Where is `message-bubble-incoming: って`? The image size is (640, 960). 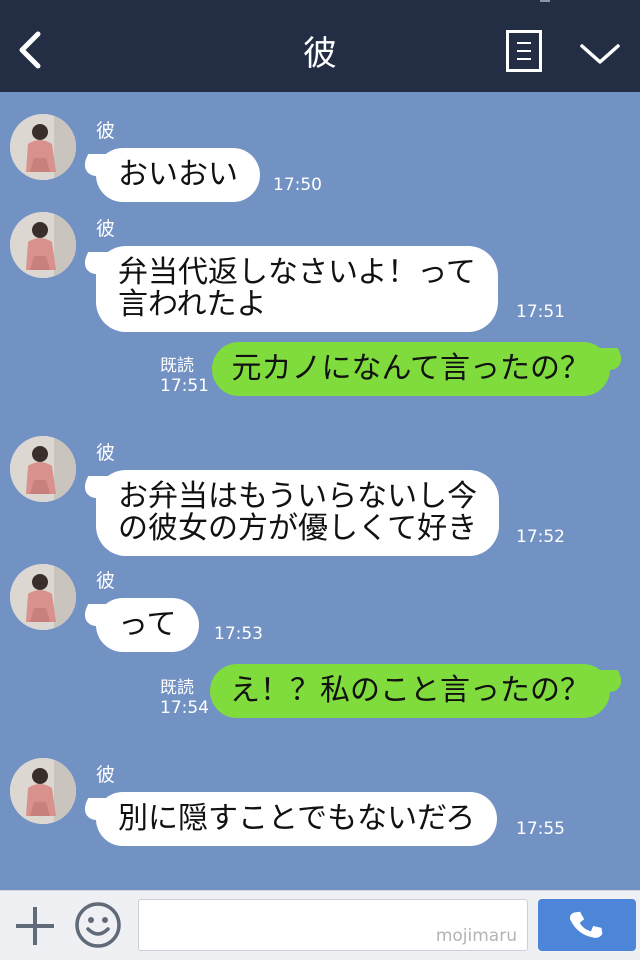
message-bubble-incoming: って is located at coordinates (147, 625).